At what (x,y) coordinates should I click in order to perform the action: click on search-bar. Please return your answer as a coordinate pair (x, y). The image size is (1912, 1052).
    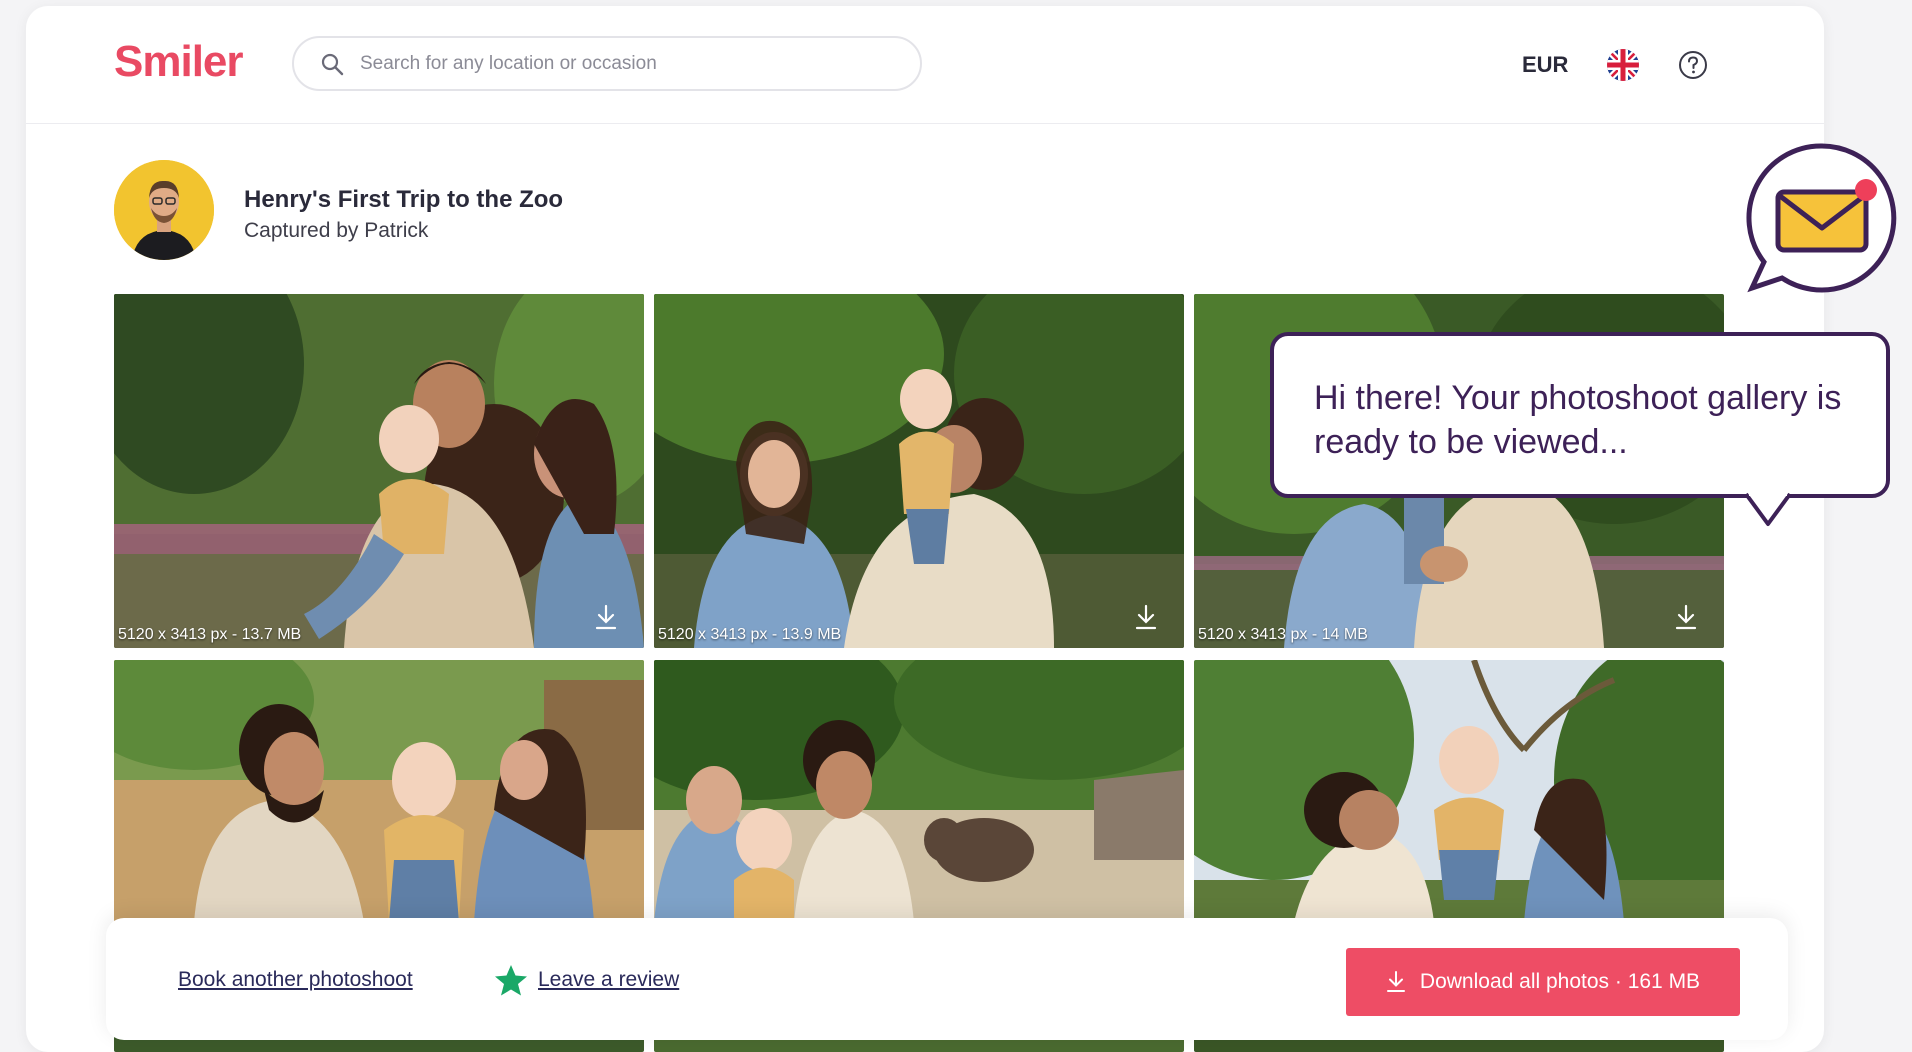
    Looking at the image, I should click on (607, 63).